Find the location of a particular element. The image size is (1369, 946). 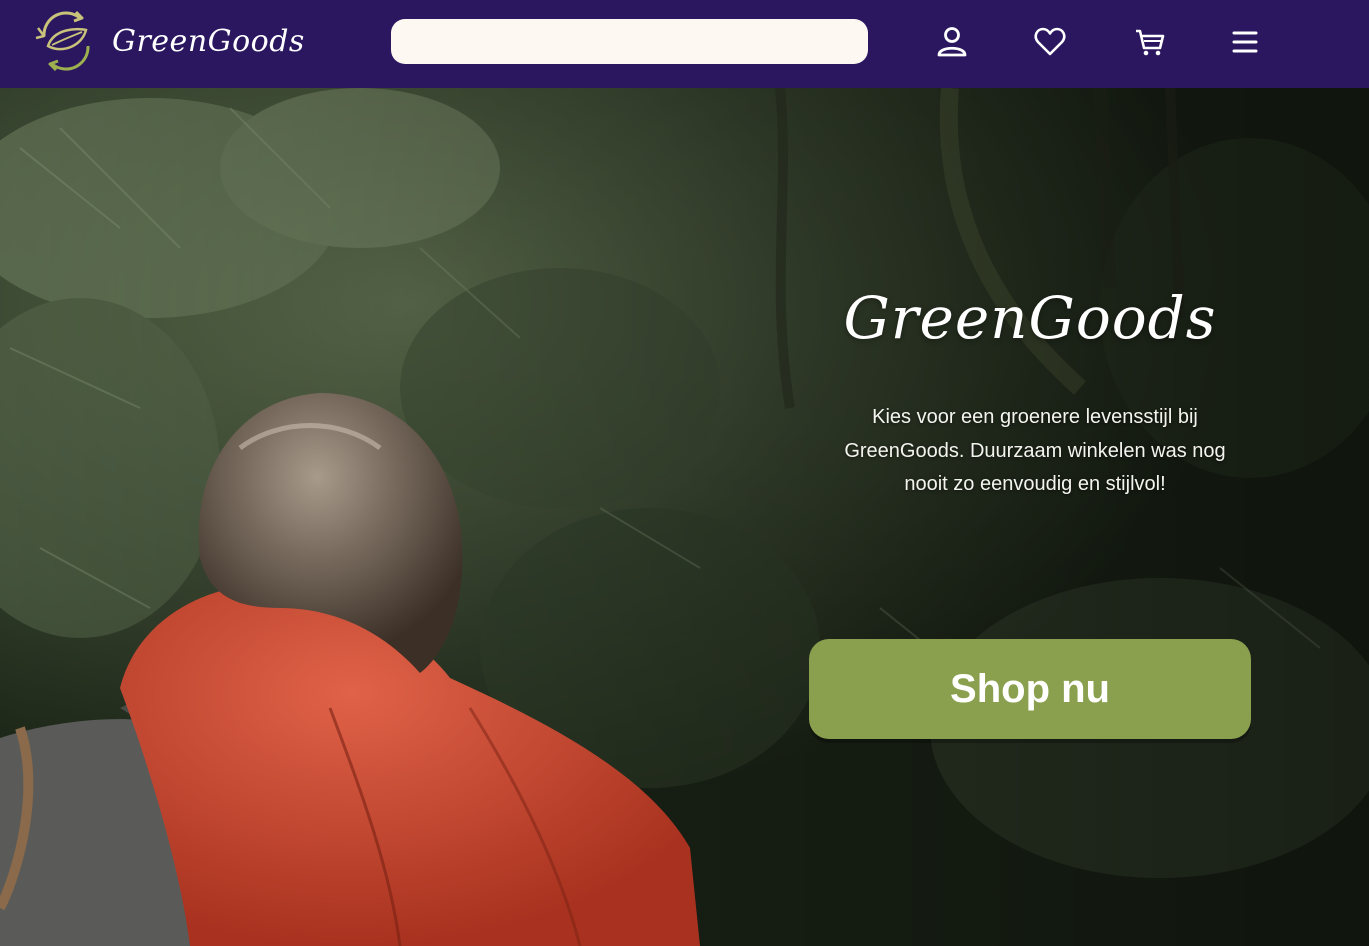

account-button is located at coordinates (952, 42).